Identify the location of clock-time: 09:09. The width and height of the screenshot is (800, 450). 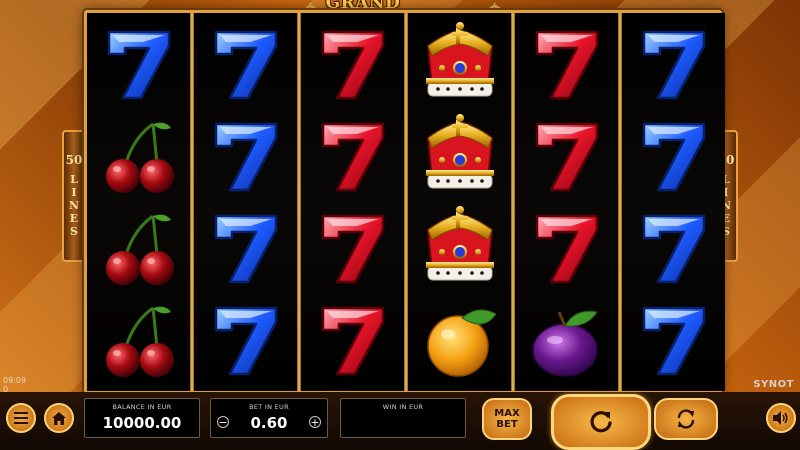
(15, 380).